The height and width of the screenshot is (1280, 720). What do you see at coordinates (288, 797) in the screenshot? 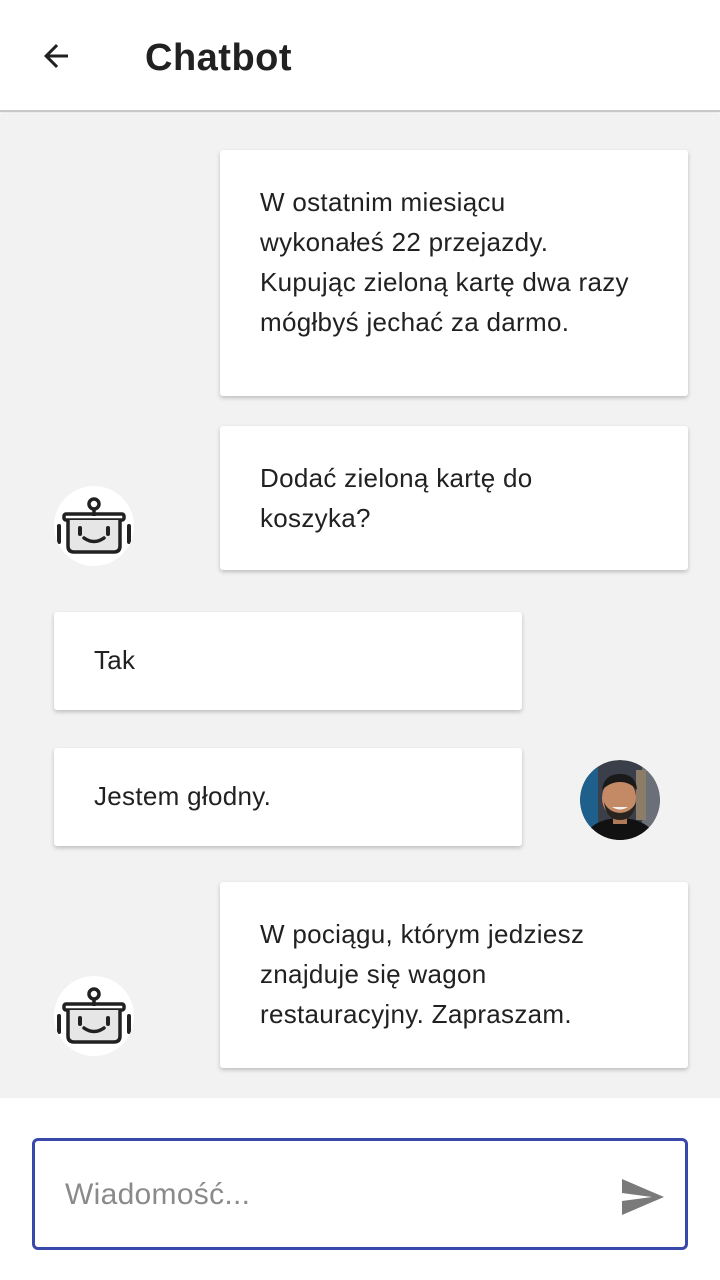
I see `user-message: Jestem głodny.` at bounding box center [288, 797].